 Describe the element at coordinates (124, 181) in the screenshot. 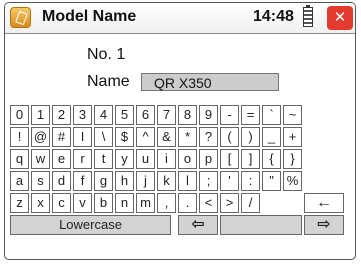

I see `keyboard-key: h` at that location.